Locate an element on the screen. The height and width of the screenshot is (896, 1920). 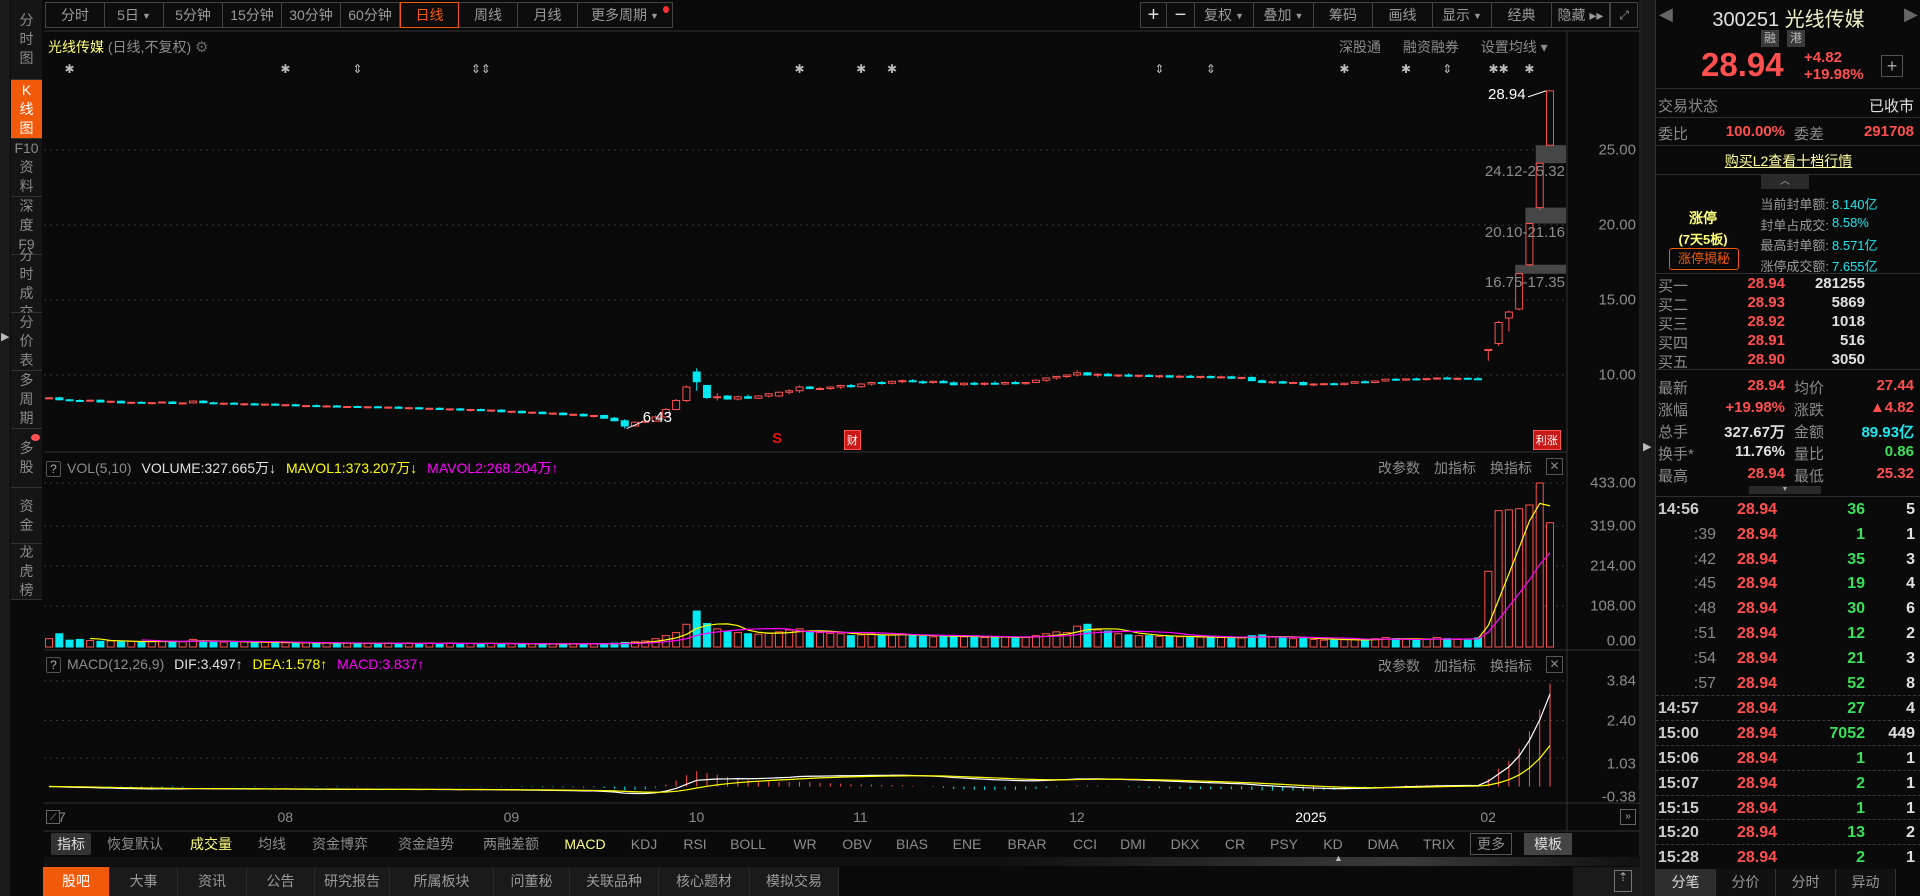
sidebar-item-6: 多周期 is located at coordinates (26, 400).